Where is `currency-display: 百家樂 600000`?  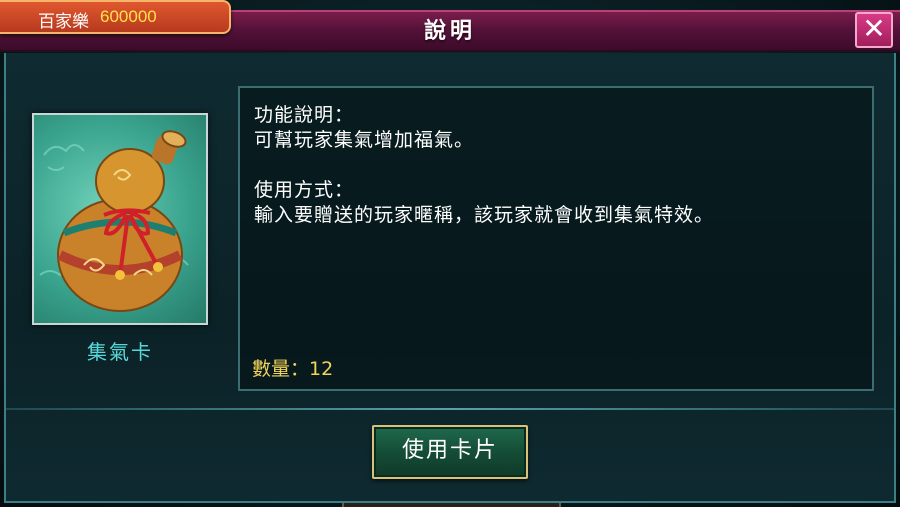
currency-display: 百家樂 600000 is located at coordinates (115, 17).